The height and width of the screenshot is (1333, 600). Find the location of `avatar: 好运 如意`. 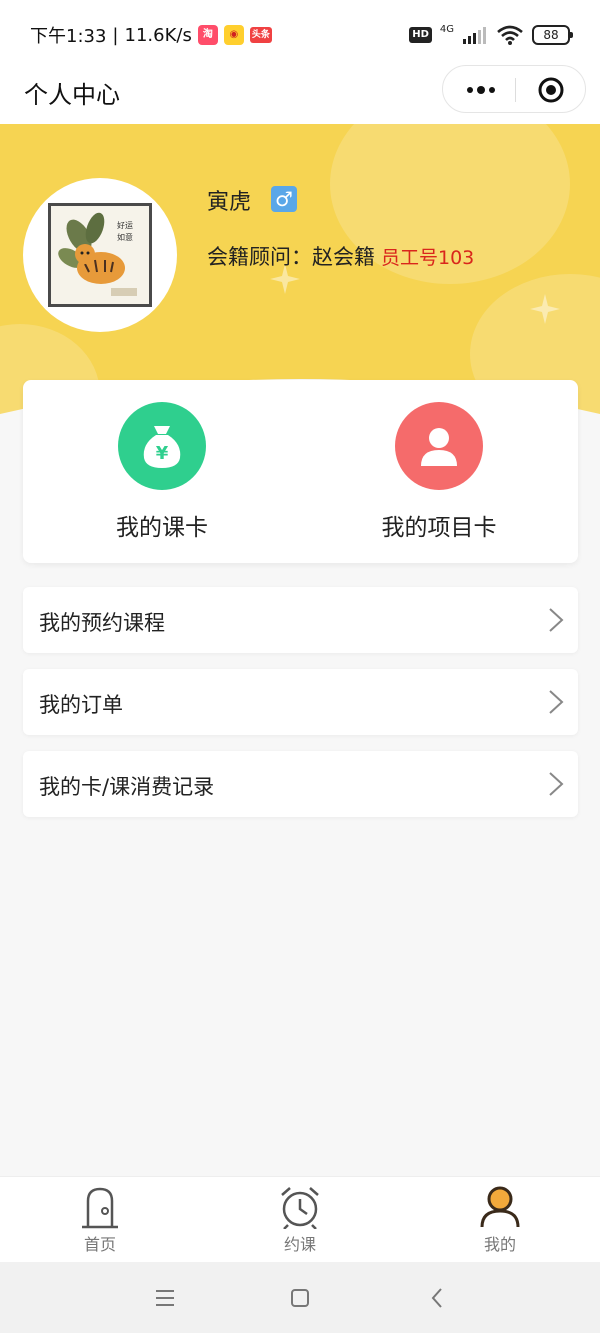

avatar: 好运 如意 is located at coordinates (100, 255).